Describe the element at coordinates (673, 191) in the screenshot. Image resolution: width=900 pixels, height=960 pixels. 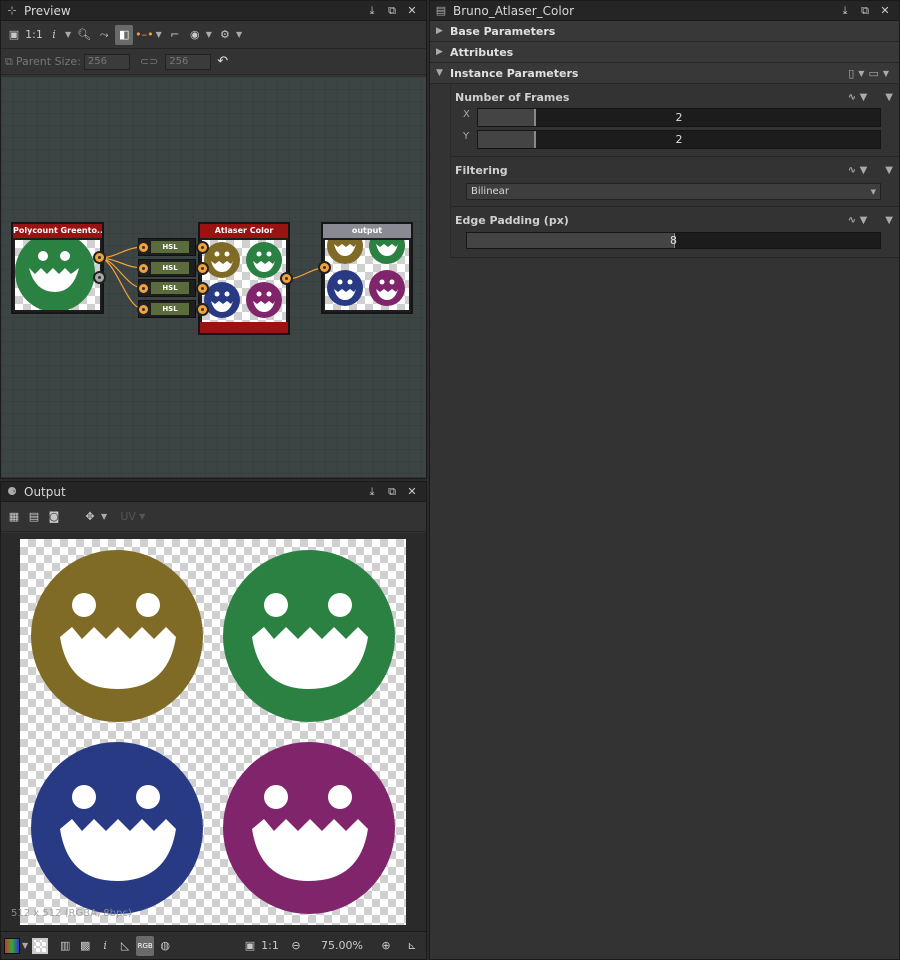
I see `filtering-select: Bilinear ▼` at that location.